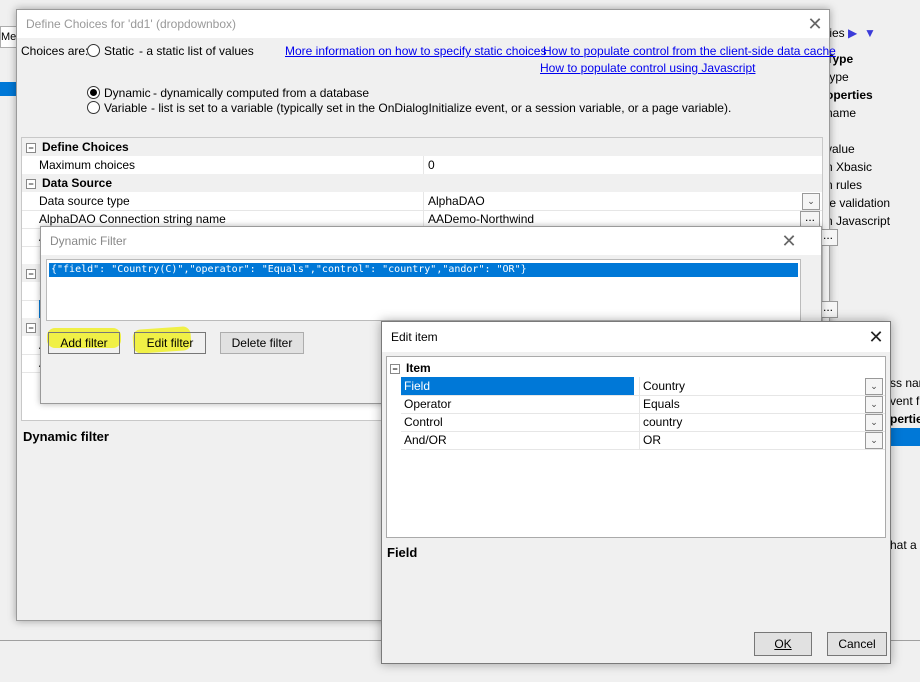 Image resolution: width=920 pixels, height=682 pixels. I want to click on ok-button: OK, so click(783, 644).